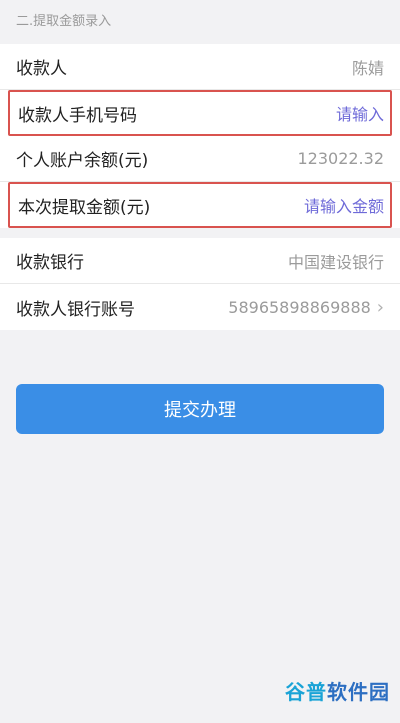 The height and width of the screenshot is (723, 400). I want to click on payee-phone-label: 收款人手机号码, so click(77, 115).